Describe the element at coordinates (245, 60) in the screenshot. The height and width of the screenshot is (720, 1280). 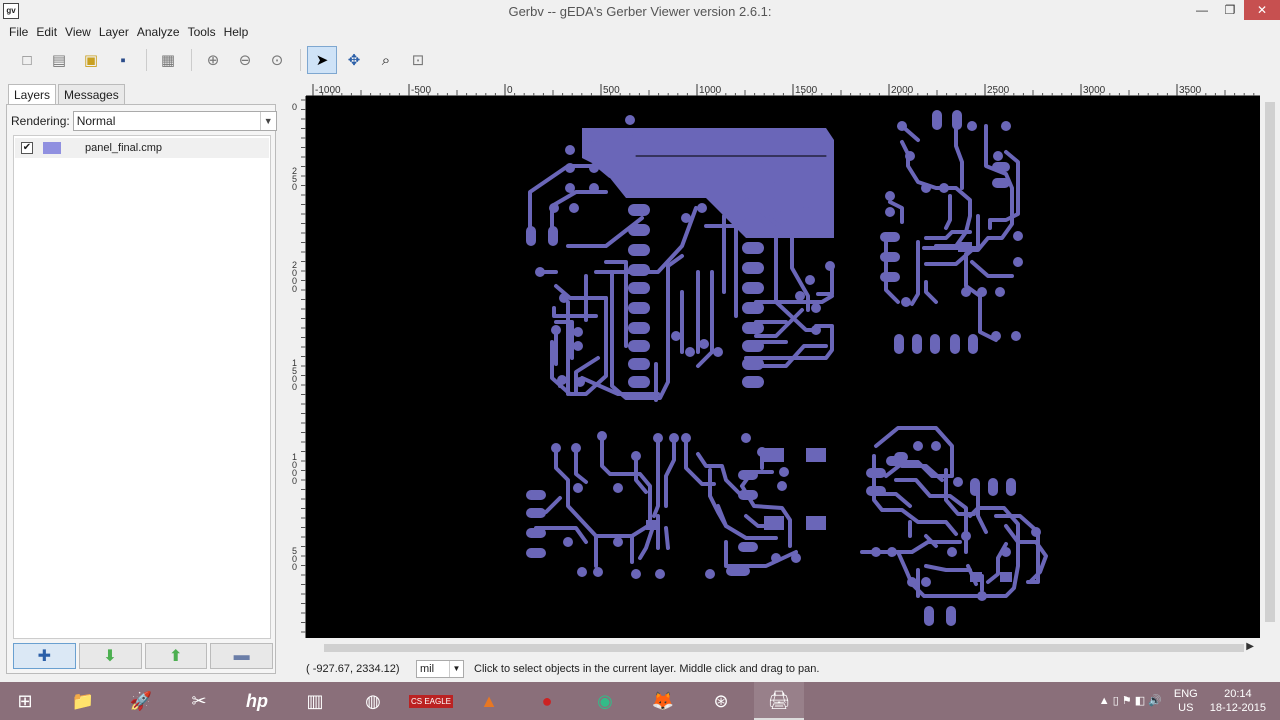
I see `zoom-out-icon: ⊖` at that location.